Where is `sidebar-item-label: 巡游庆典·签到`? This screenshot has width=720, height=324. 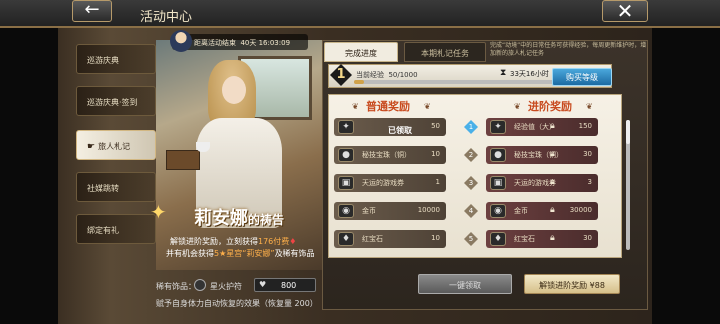
sidebar-item-label: 巡游庆典·签到 is located at coordinates (112, 102).